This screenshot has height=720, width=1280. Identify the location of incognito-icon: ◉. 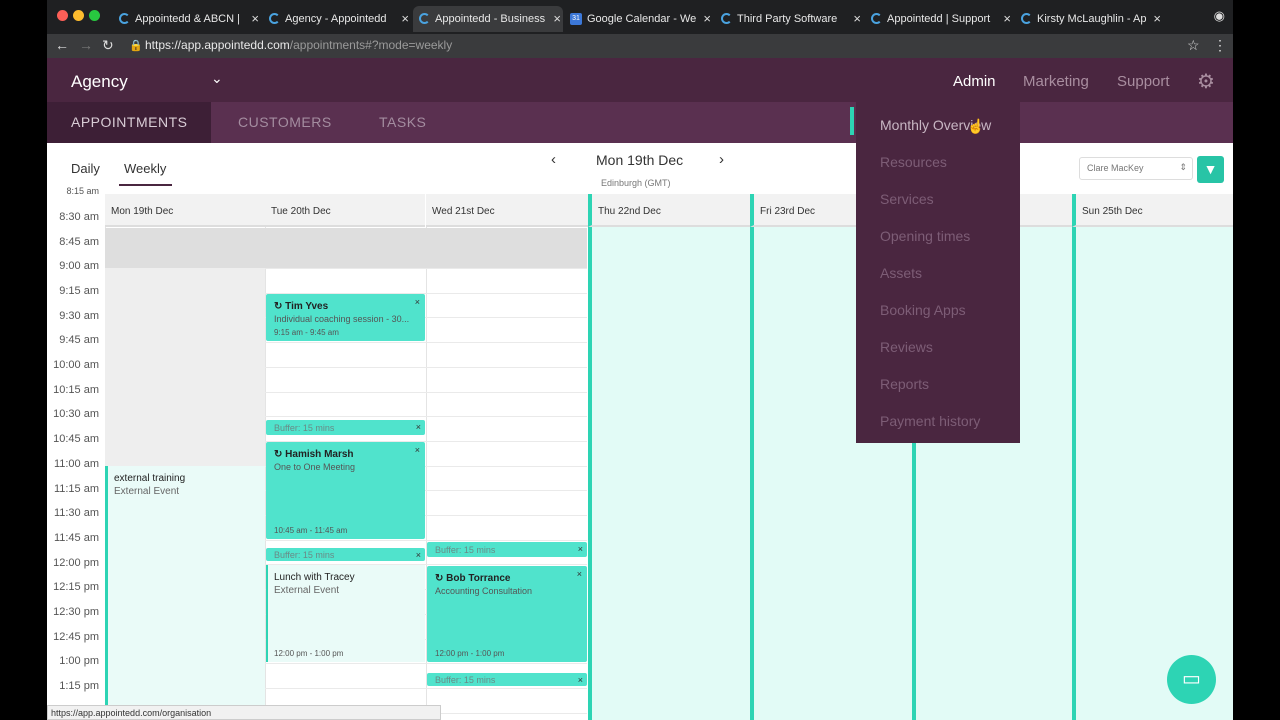
(1219, 16).